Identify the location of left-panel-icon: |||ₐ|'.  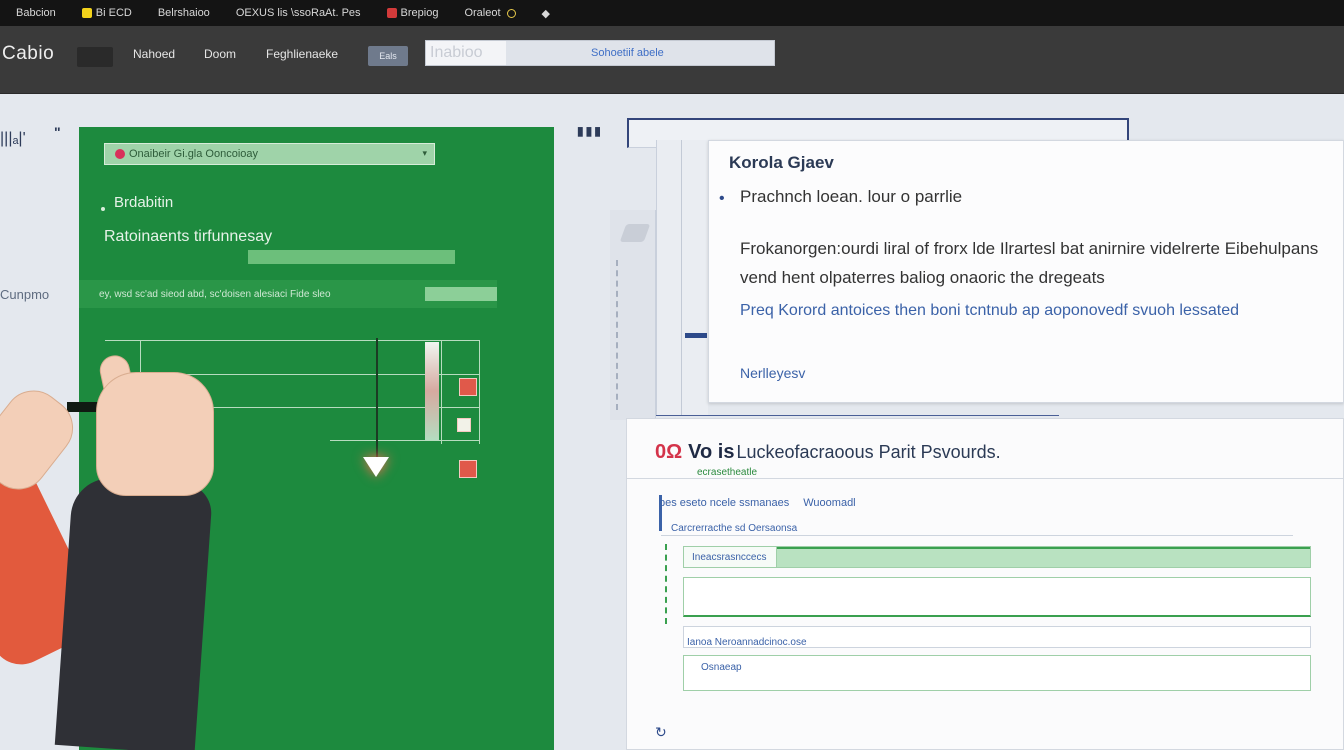
(13, 139).